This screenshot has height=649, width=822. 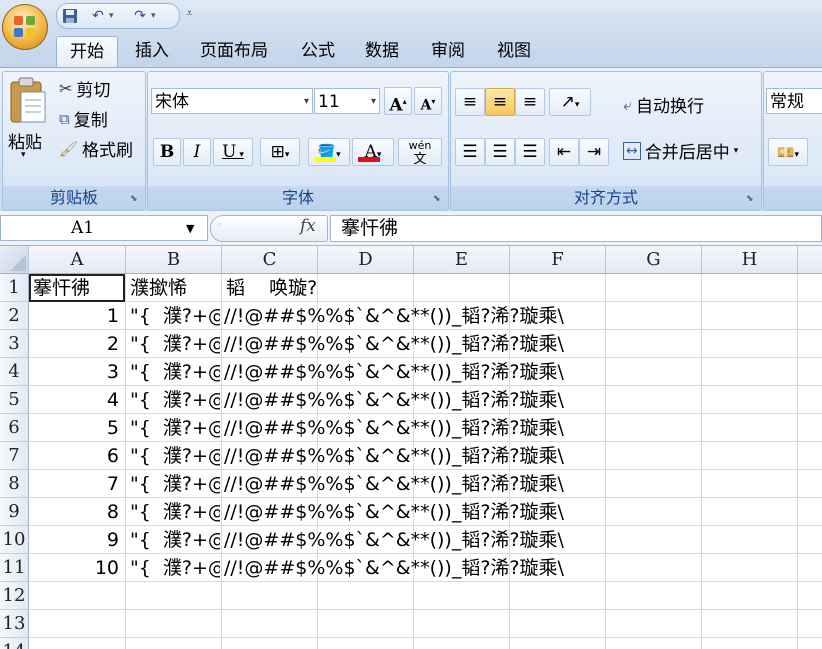 What do you see at coordinates (654, 260) in the screenshot?
I see `column-header-g: G` at bounding box center [654, 260].